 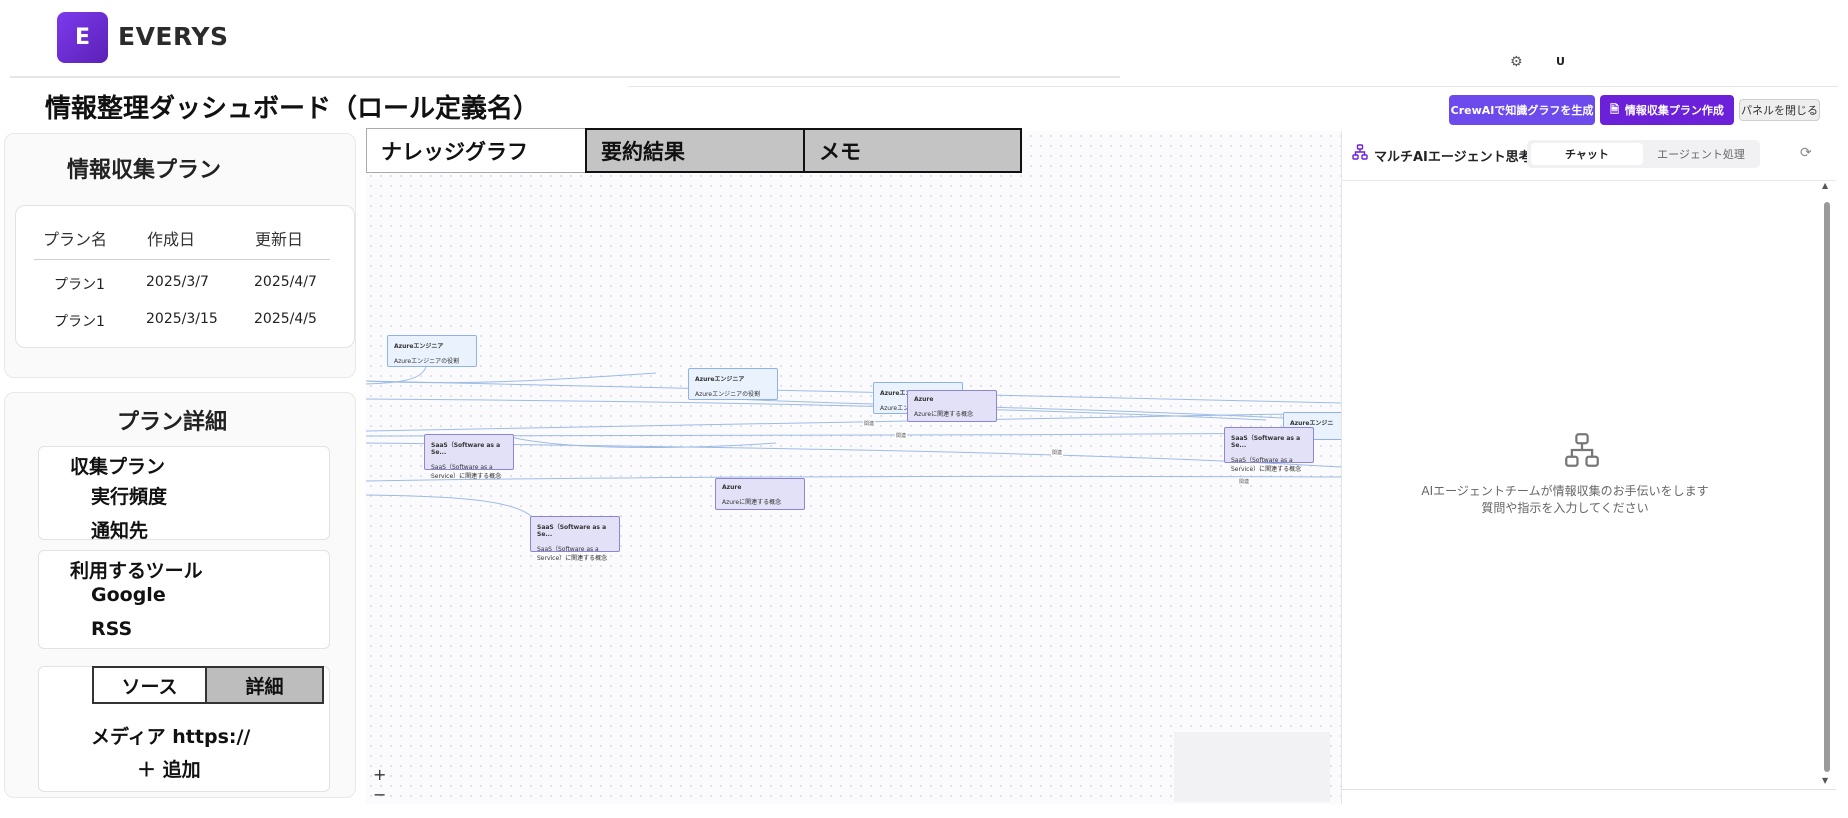 I want to click on table-divider, so click(x=182, y=259).